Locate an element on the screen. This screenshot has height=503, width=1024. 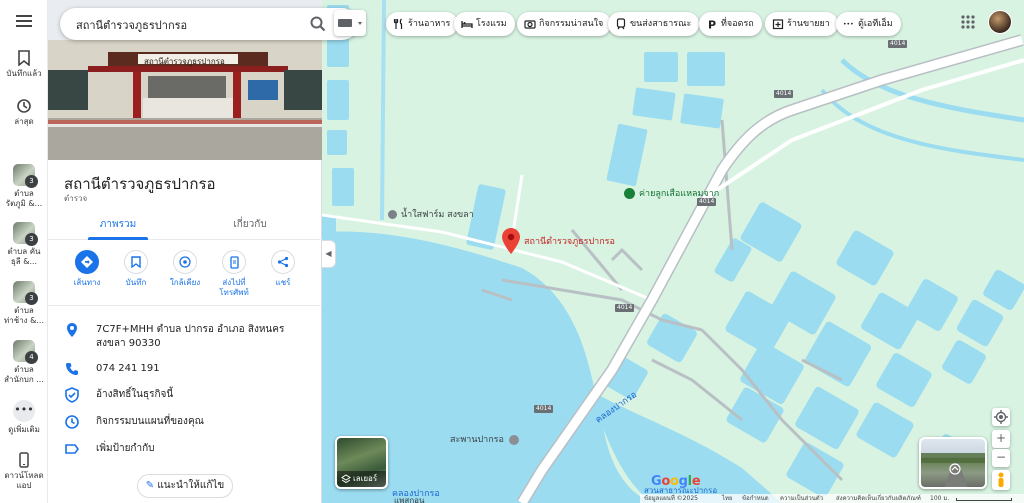
chip-pharmacy: ร้านขายยา is located at coordinates (801, 24).